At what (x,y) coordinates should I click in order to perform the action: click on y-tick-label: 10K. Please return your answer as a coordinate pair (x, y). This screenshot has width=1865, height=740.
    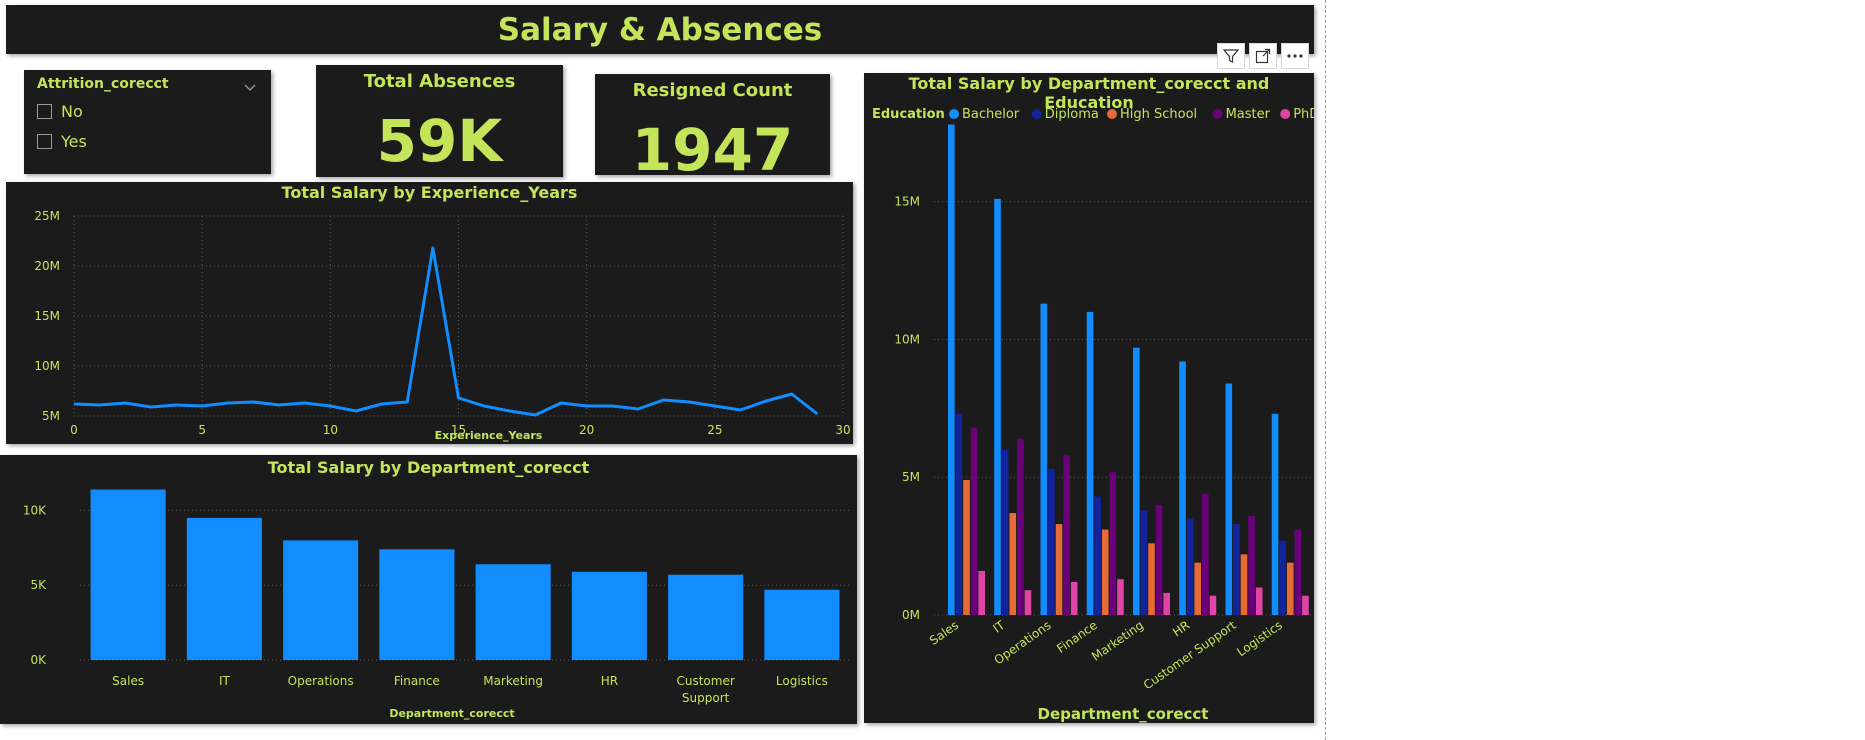
    Looking at the image, I should click on (35, 510).